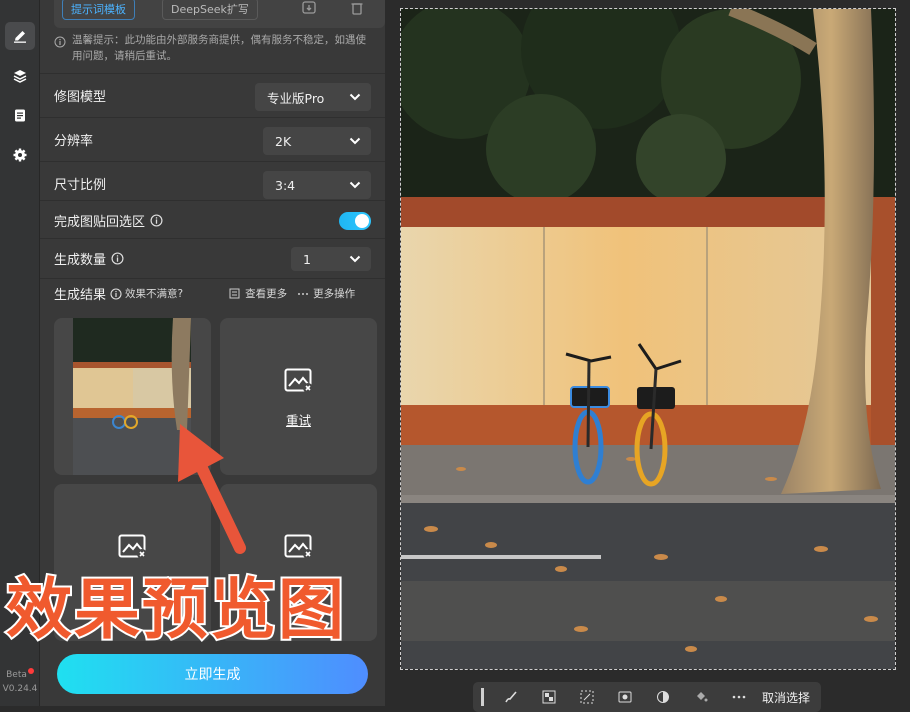 Image resolution: width=910 pixels, height=712 pixels. What do you see at coordinates (219, 48) in the screenshot?
I see `tip-text: 温馨提示：此功能由外部服务商提供，偶有服务不稳定，如遇使用问题，请稍后重试。` at bounding box center [219, 48].